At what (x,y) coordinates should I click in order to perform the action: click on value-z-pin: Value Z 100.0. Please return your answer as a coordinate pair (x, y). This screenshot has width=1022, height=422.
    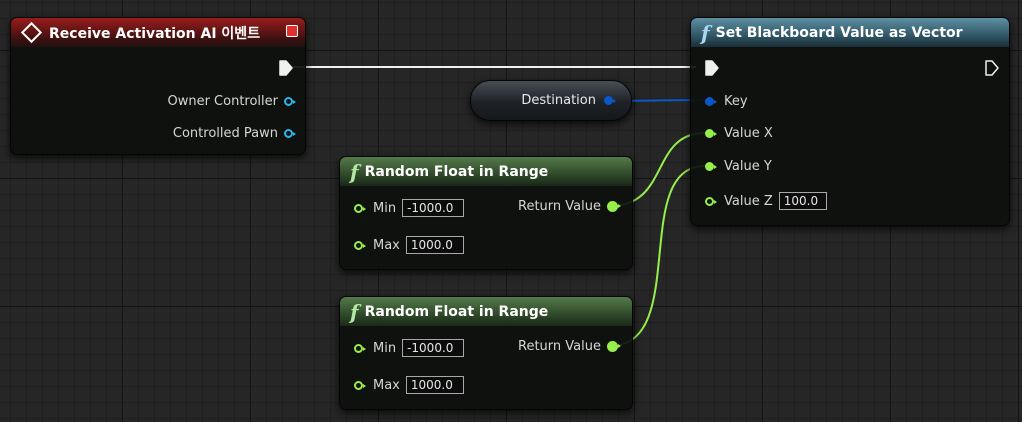
    Looking at the image, I should click on (766, 201).